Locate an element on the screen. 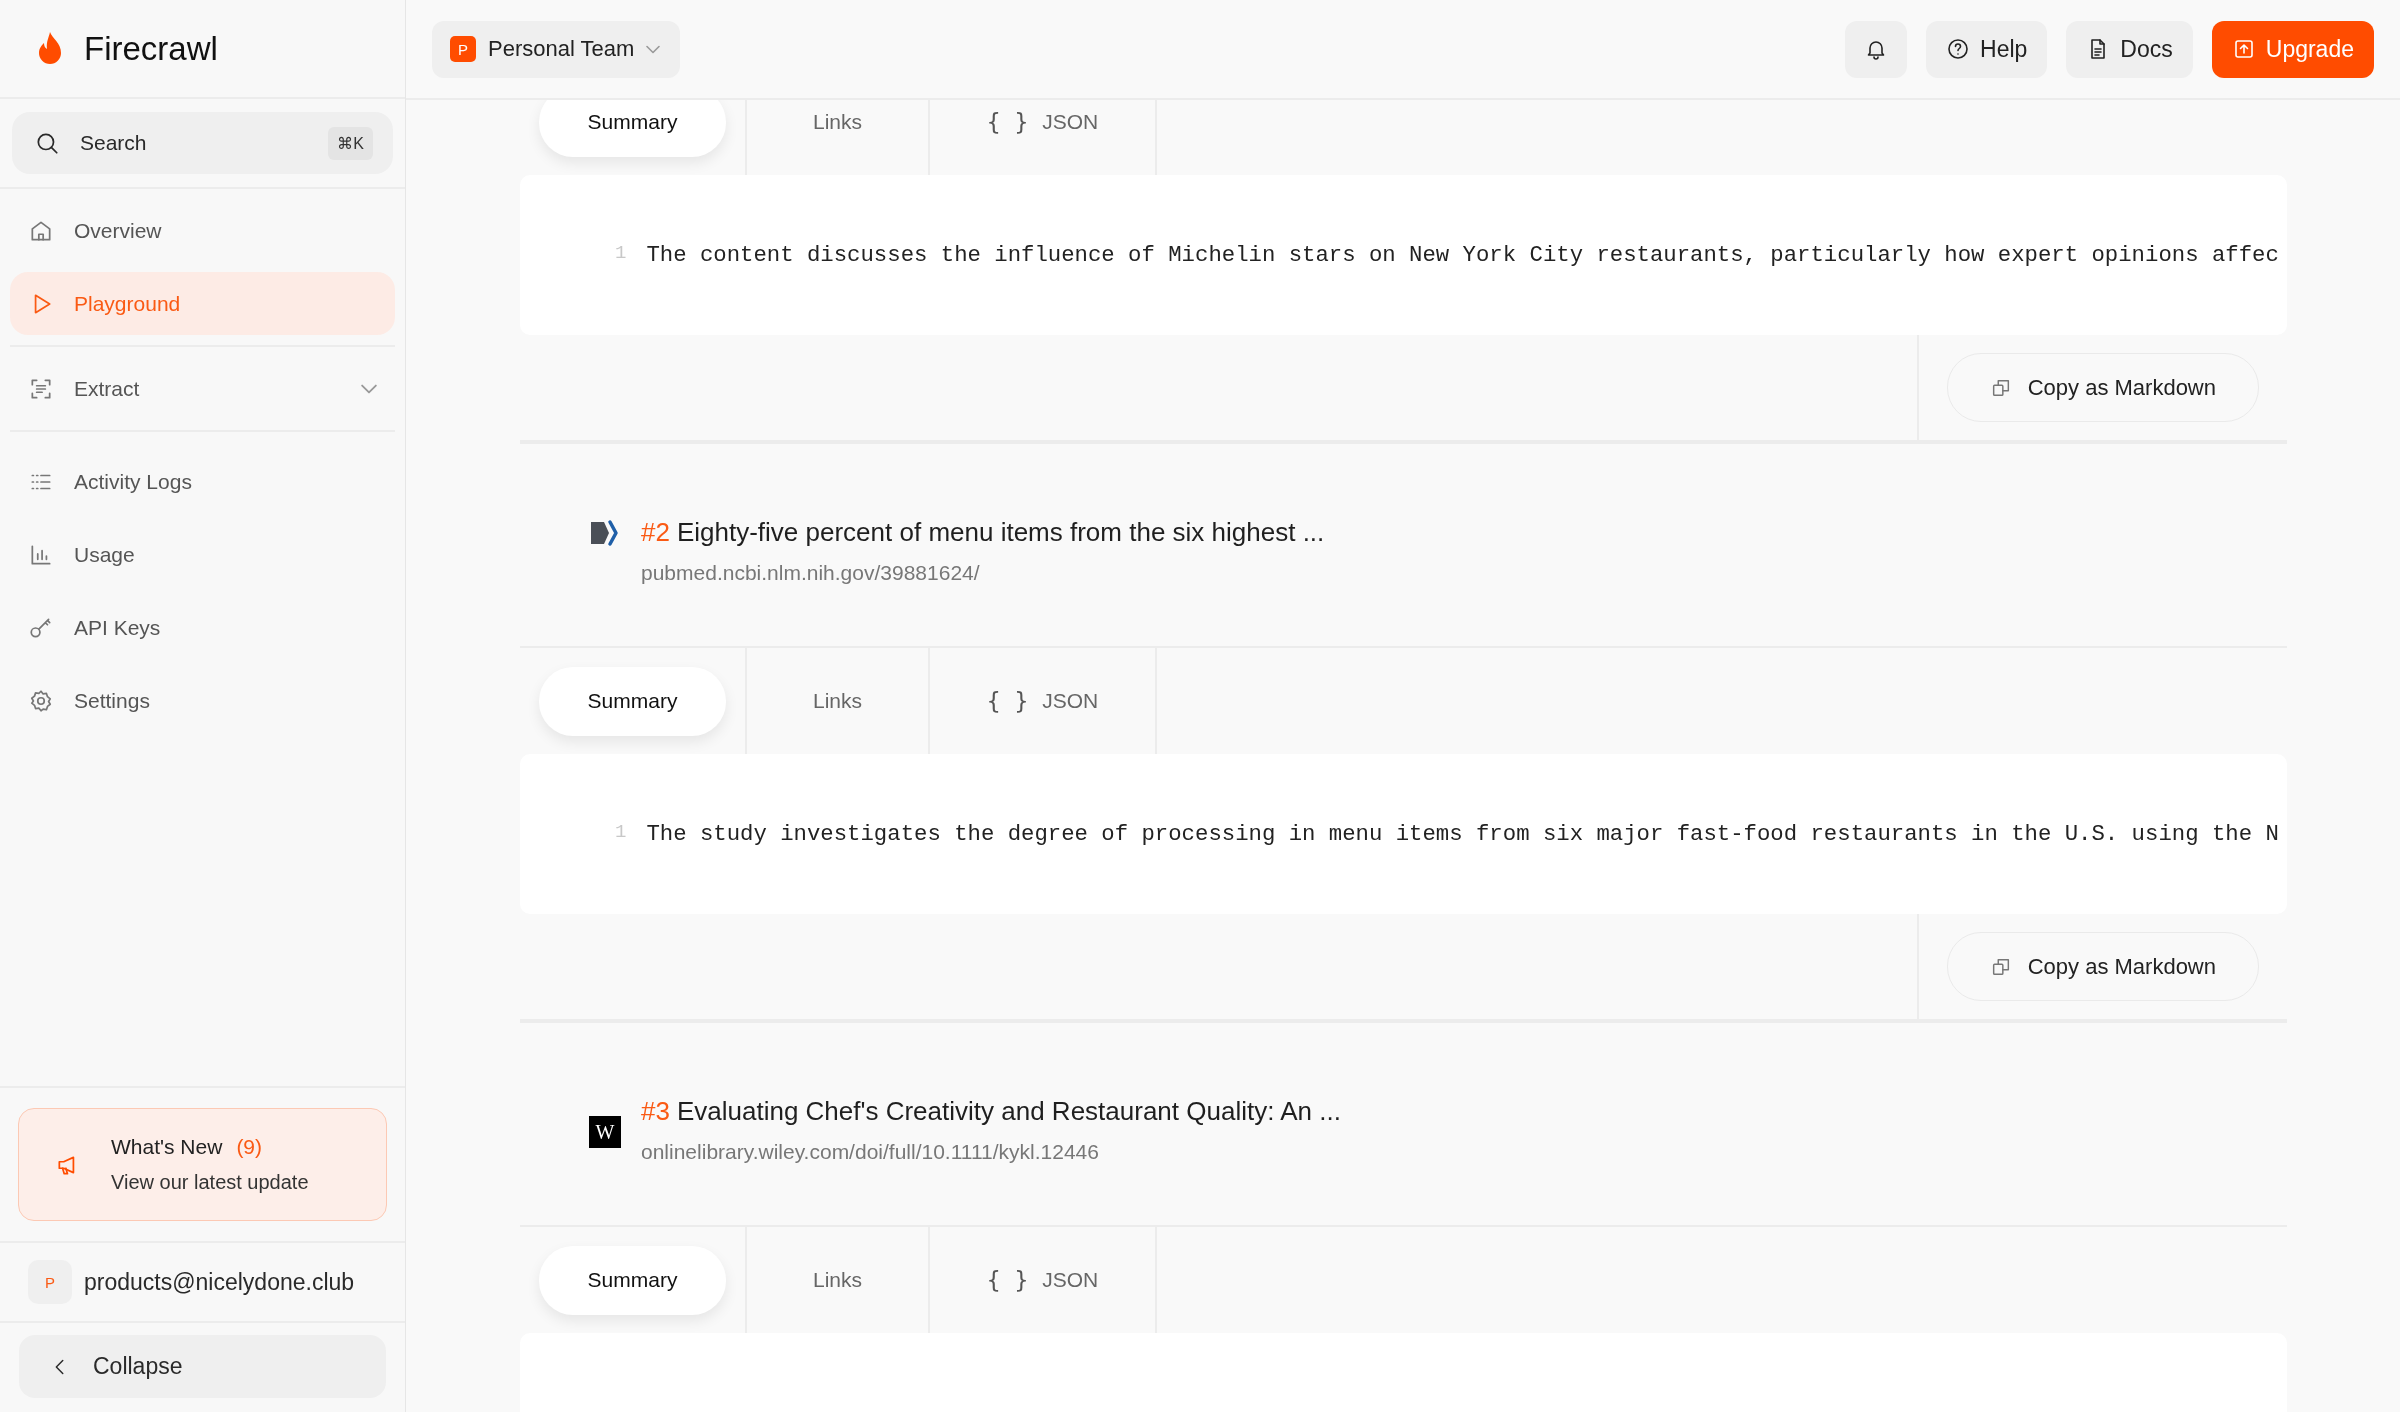 This screenshot has width=2400, height=1412. search-input: Search is located at coordinates (194, 143).